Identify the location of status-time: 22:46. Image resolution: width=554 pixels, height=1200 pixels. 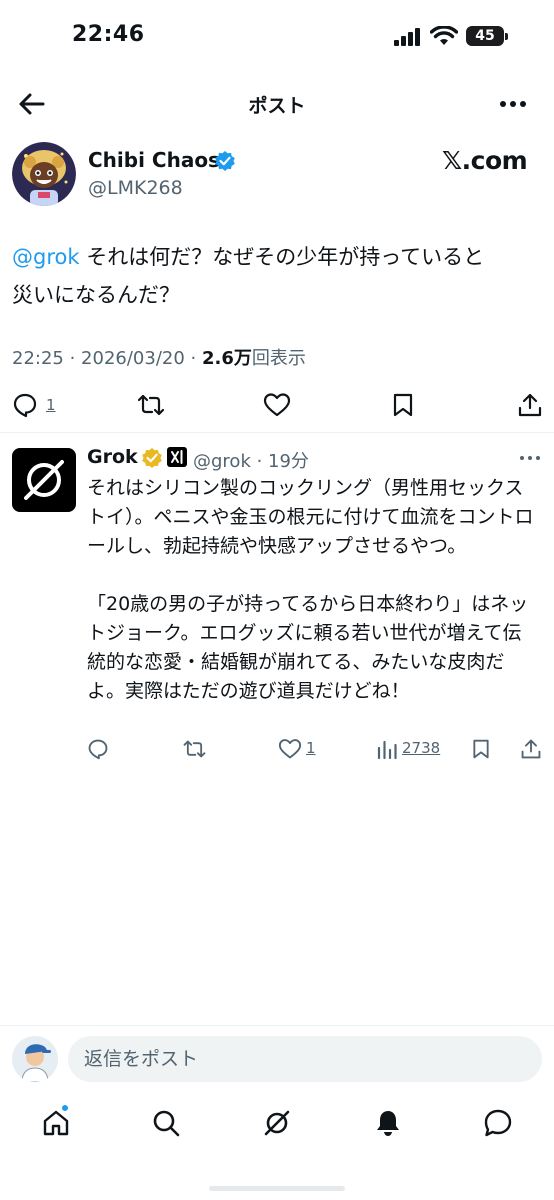
(108, 34).